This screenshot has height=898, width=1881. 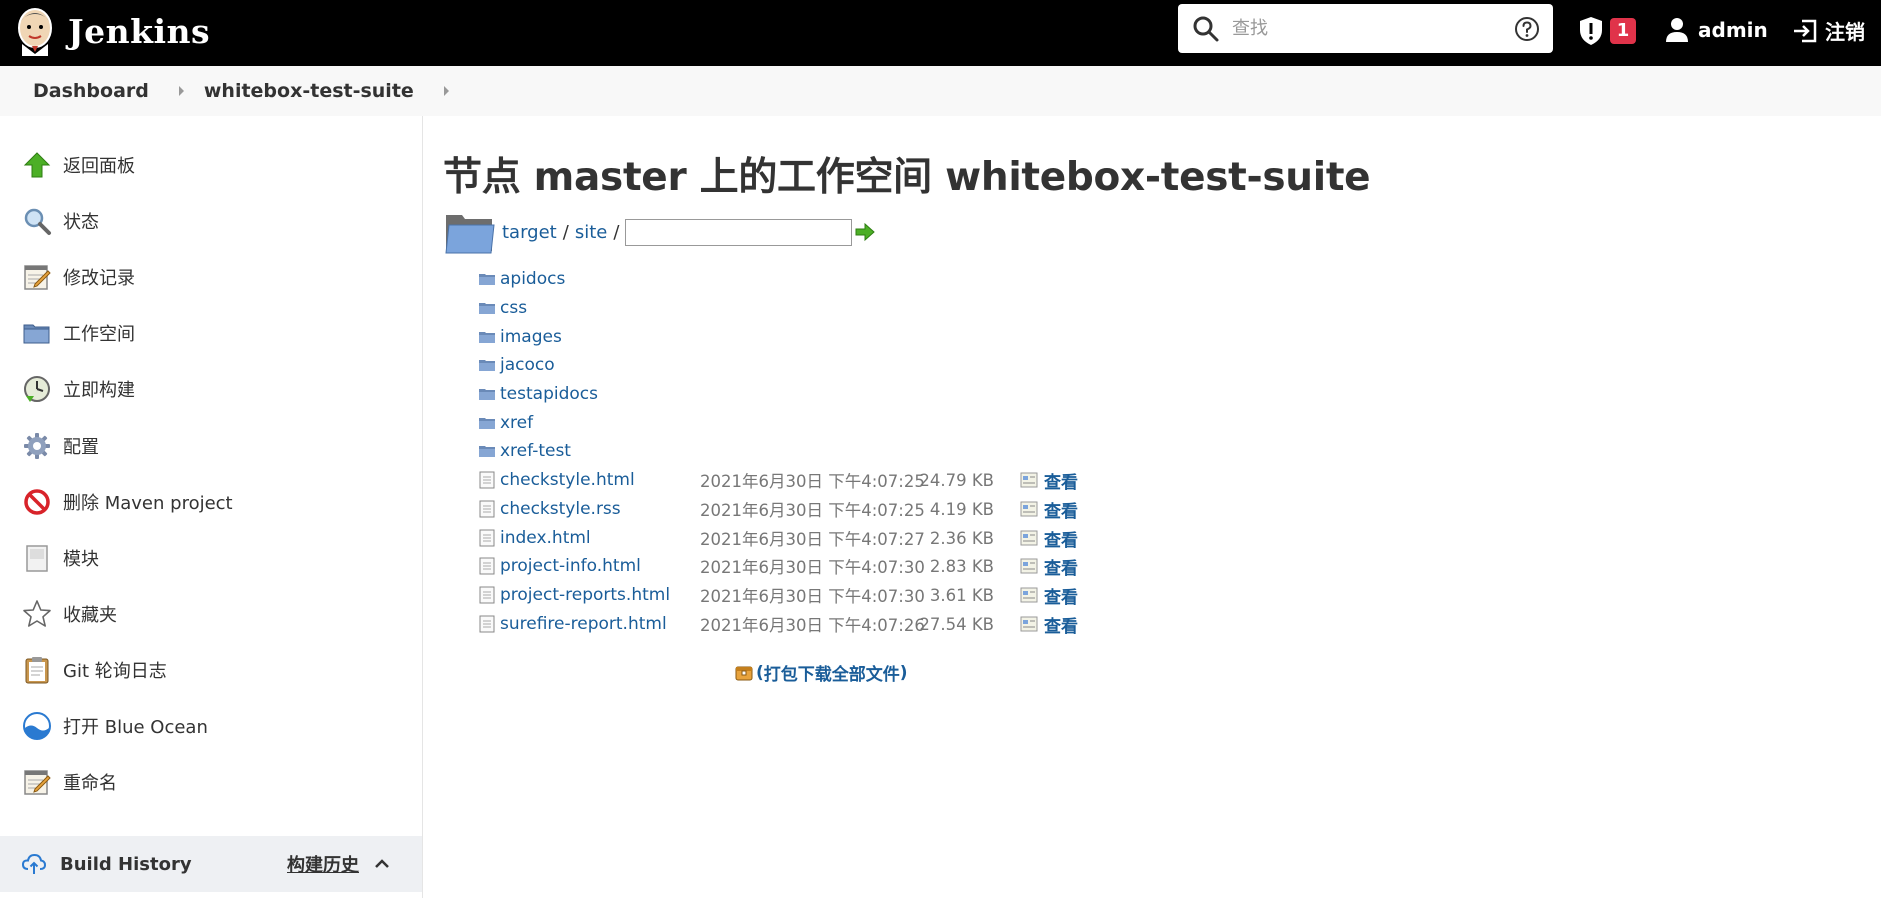 What do you see at coordinates (99, 278) in the screenshot?
I see `sidebar-item-label: 修改记录` at bounding box center [99, 278].